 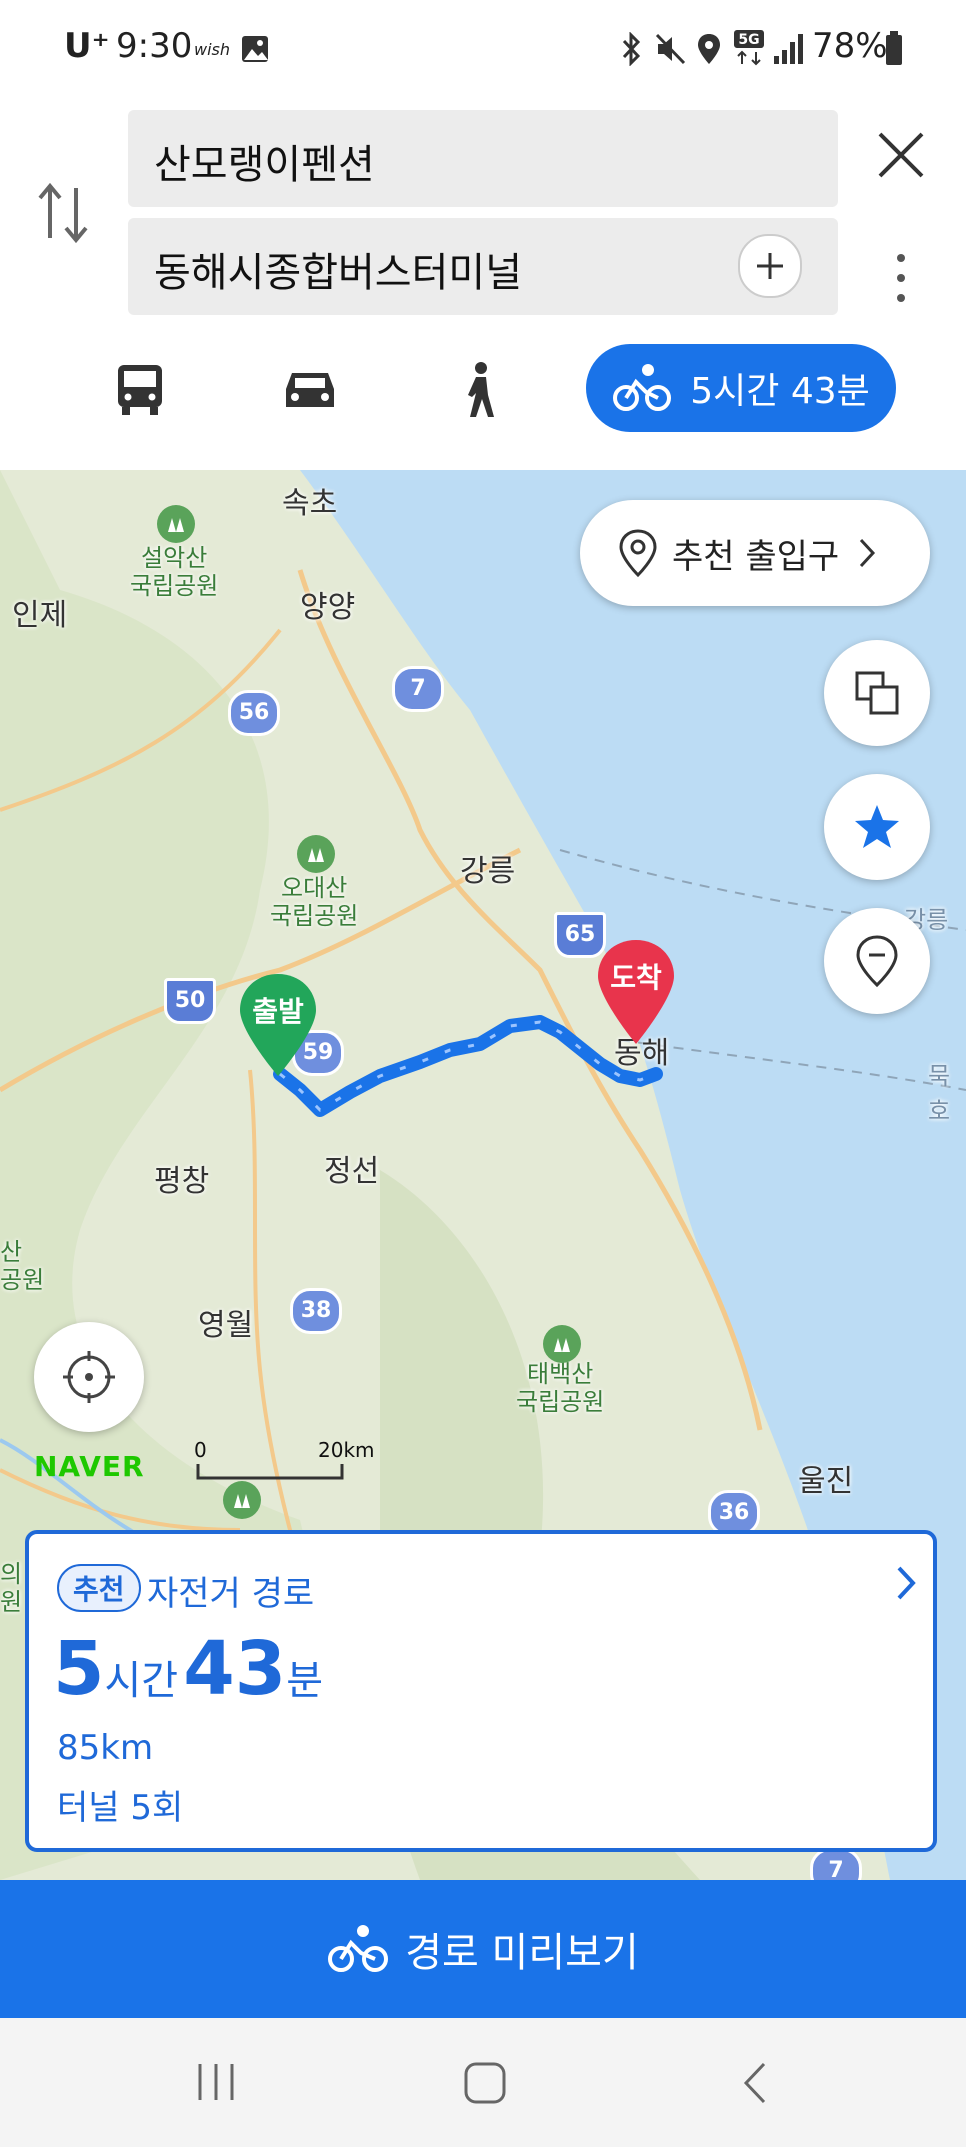 I want to click on add-waypoint-button, so click(x=770, y=266).